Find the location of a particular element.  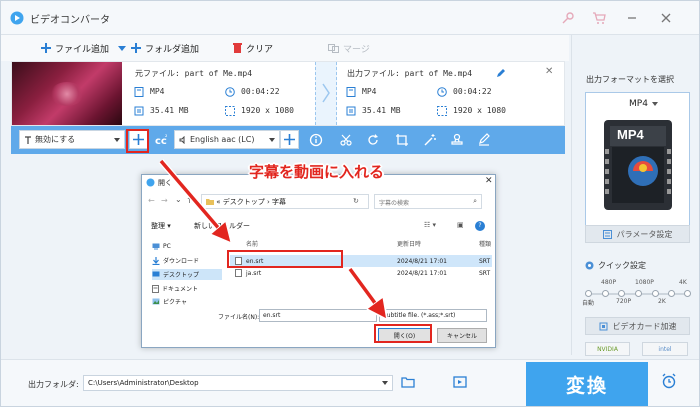

clear-label: クリア is located at coordinates (260, 49).